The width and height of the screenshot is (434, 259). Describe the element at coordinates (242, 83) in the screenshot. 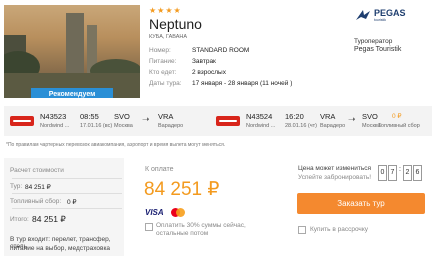

I see `dates-value: 17 января - 28 января (11 ночей )` at that location.